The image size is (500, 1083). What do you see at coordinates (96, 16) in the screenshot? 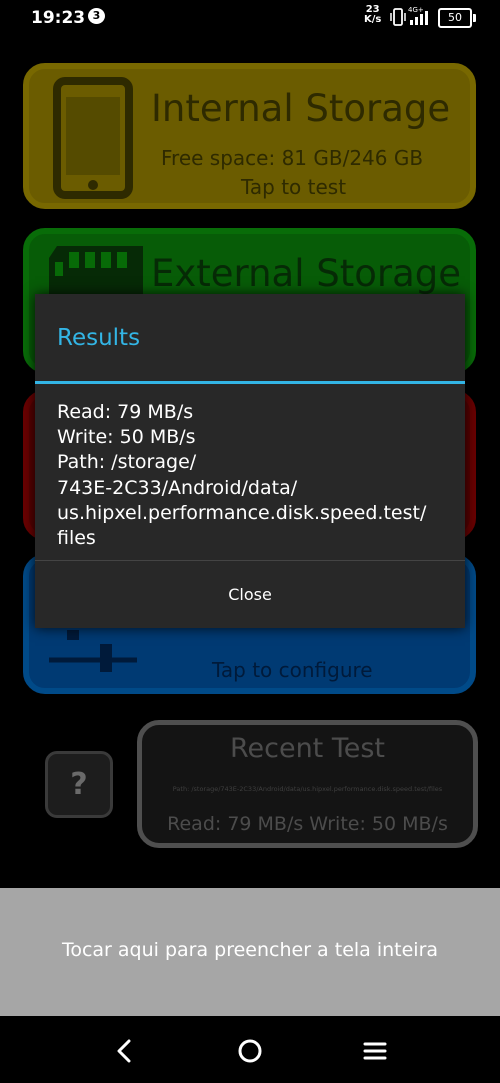
I see `notification-badge: 3` at bounding box center [96, 16].